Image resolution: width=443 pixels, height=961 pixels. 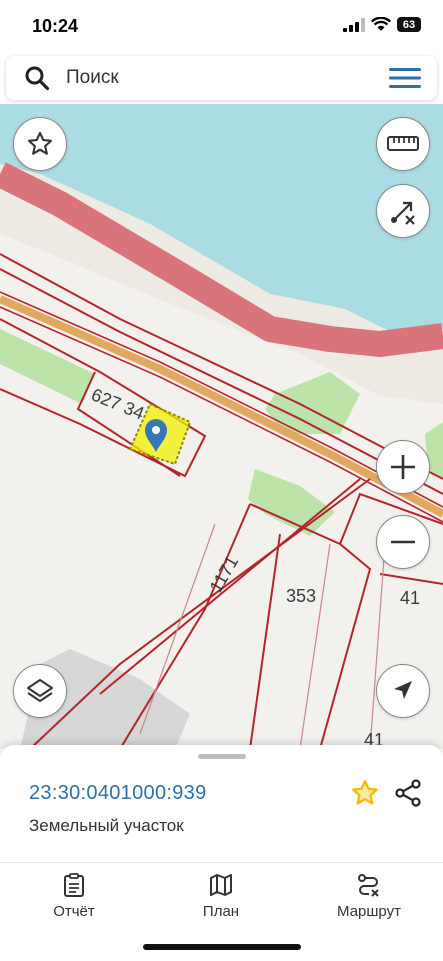 What do you see at coordinates (221, 78) in the screenshot?
I see `search-bar: Поиск` at bounding box center [221, 78].